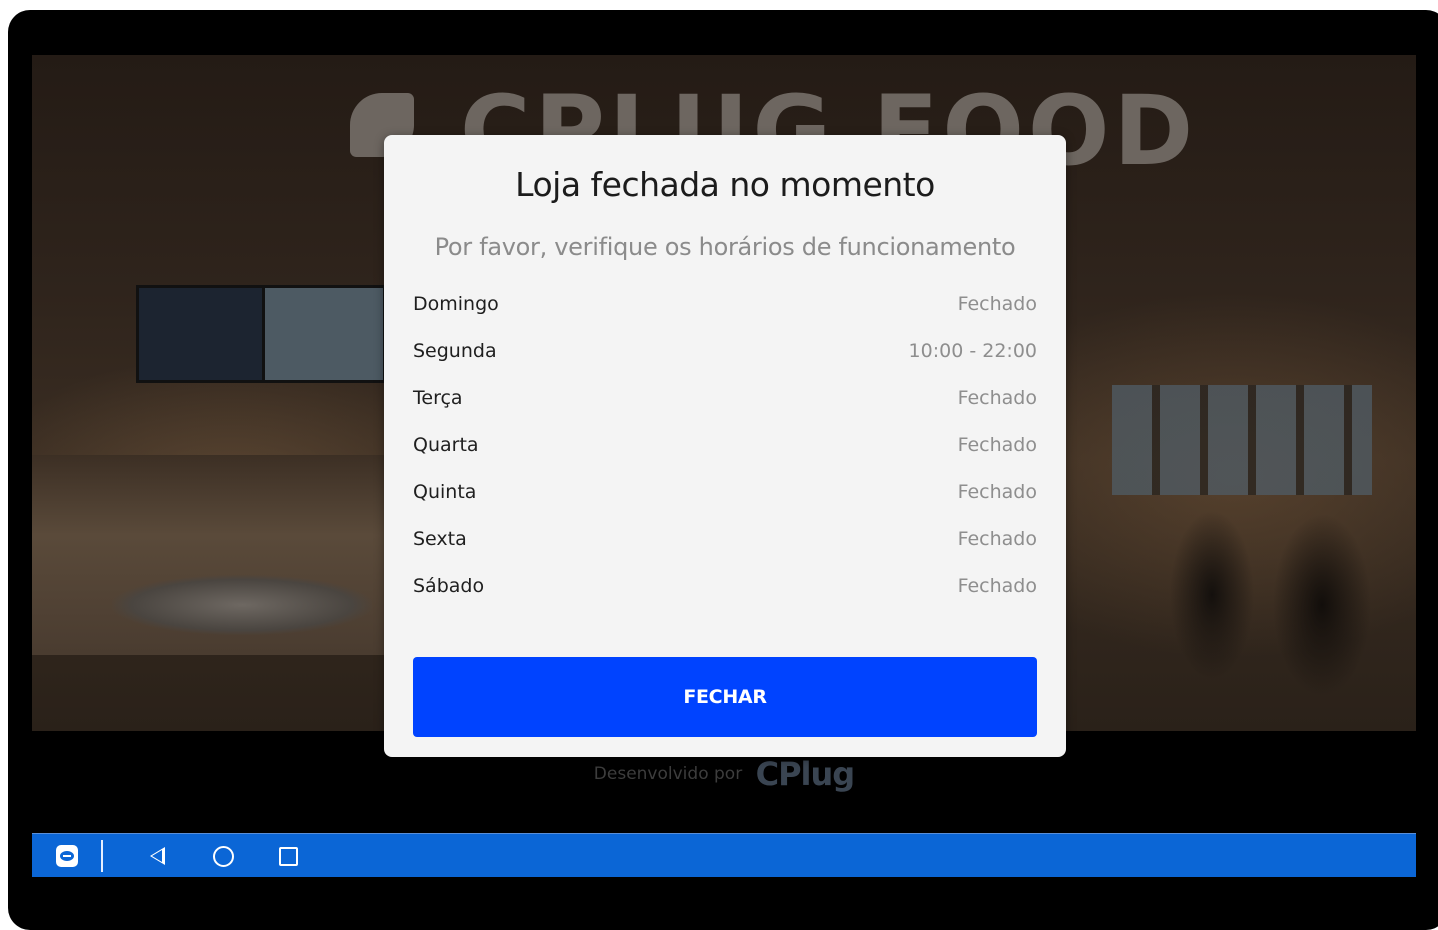 The height and width of the screenshot is (930, 1438). What do you see at coordinates (725, 538) in the screenshot?
I see `hours-row-sexta: Sexta Fechado` at bounding box center [725, 538].